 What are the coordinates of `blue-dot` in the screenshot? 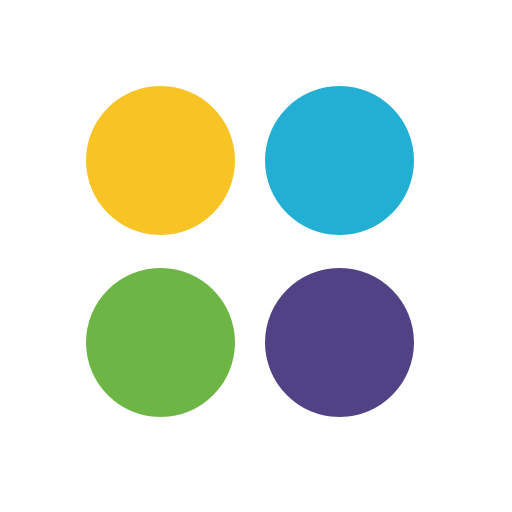 It's located at (339, 160).